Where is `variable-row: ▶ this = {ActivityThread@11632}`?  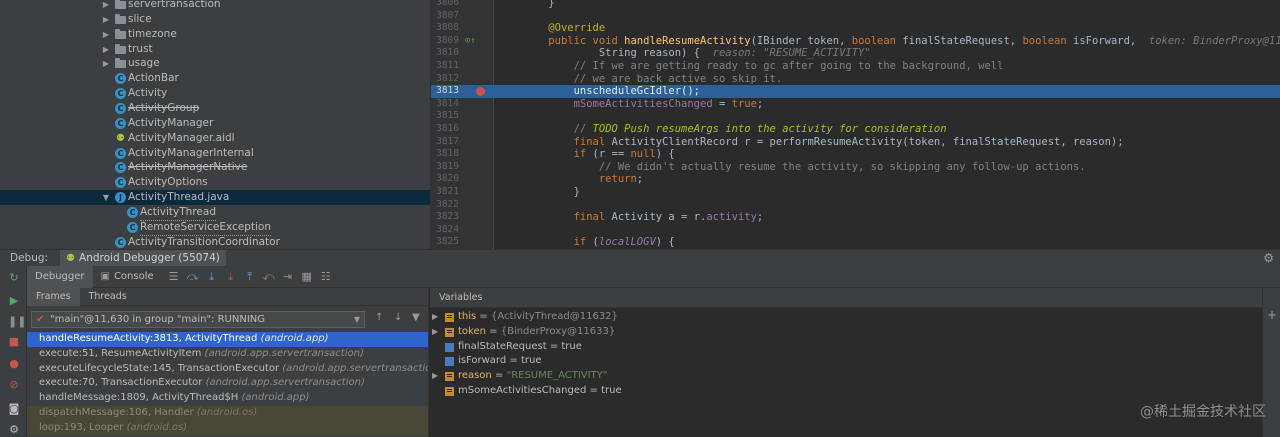 variable-row: ▶ this = {ActivityThread@11632} is located at coordinates (846, 317).